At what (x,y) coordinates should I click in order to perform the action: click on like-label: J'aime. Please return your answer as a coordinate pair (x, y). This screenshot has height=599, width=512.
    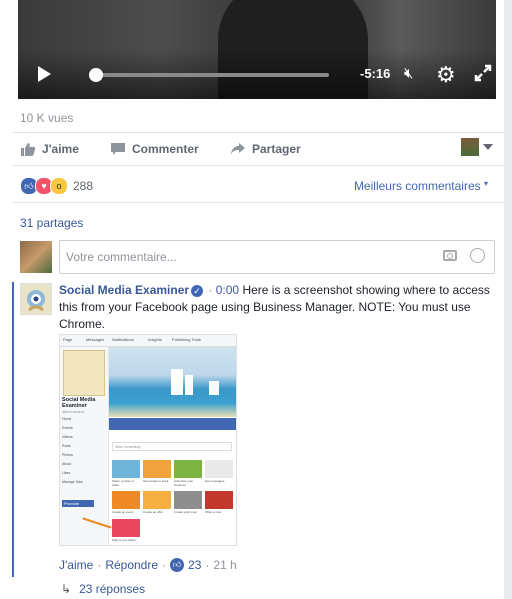
    Looking at the image, I should click on (60, 149).